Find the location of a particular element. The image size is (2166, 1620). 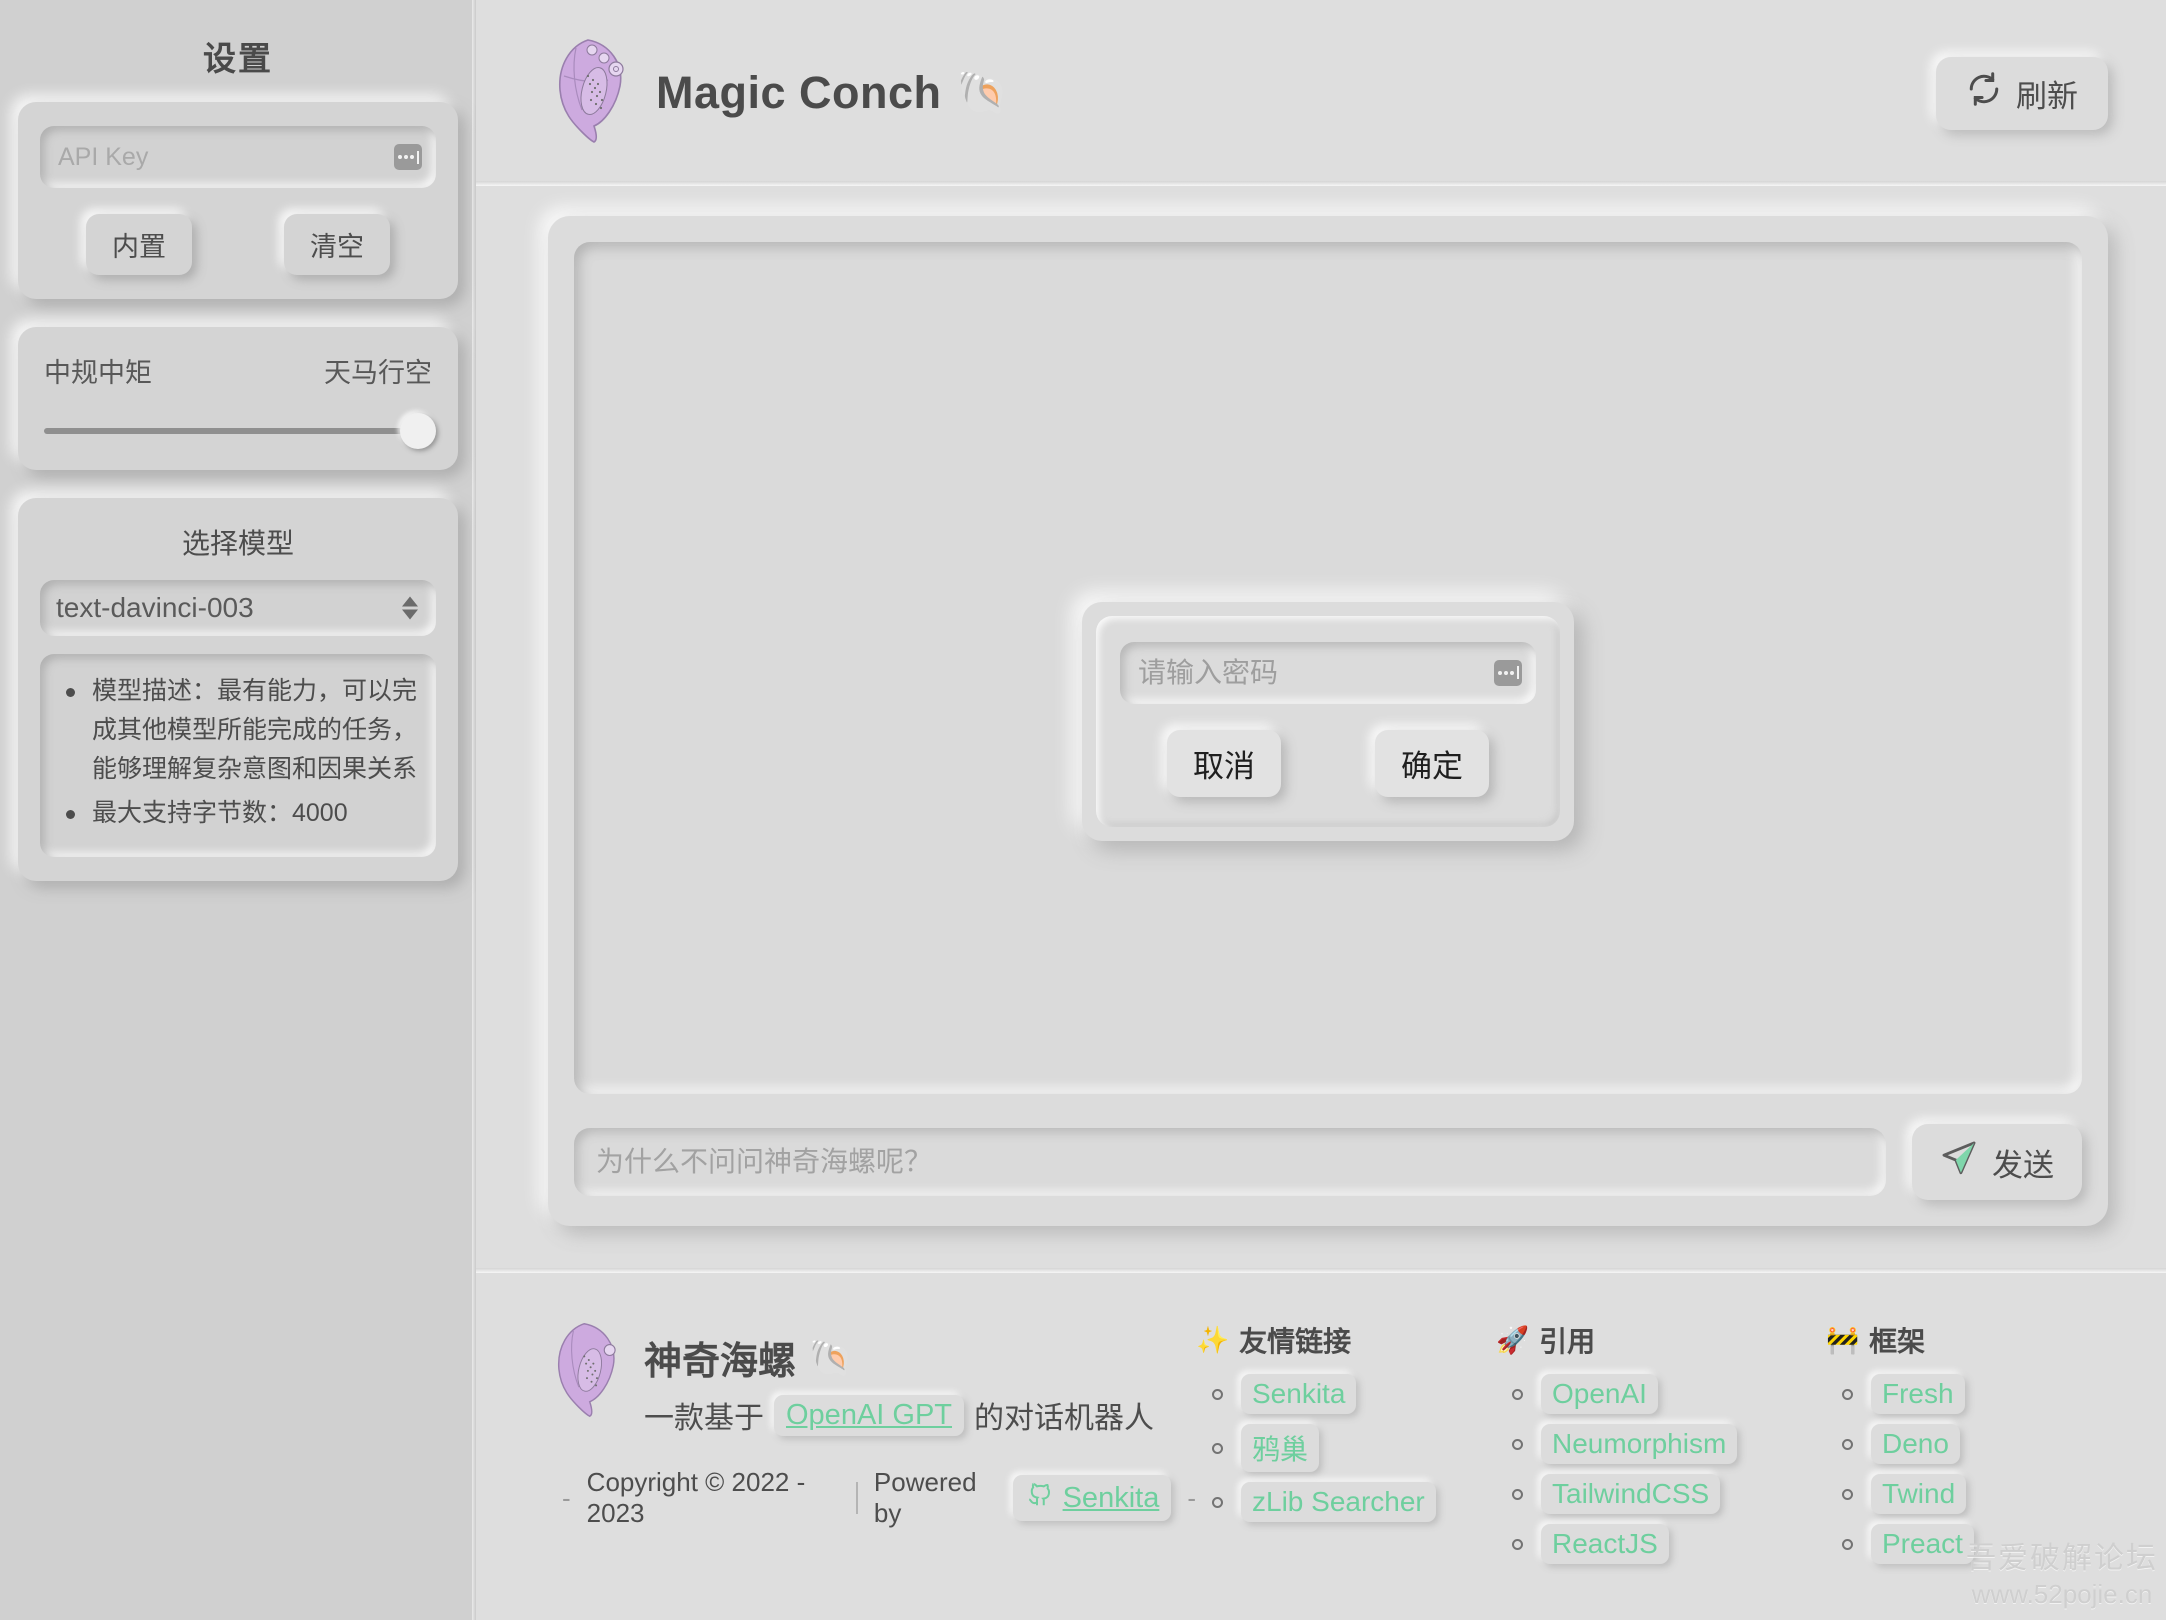

list-item: 鸦巢 is located at coordinates (1346, 1448).